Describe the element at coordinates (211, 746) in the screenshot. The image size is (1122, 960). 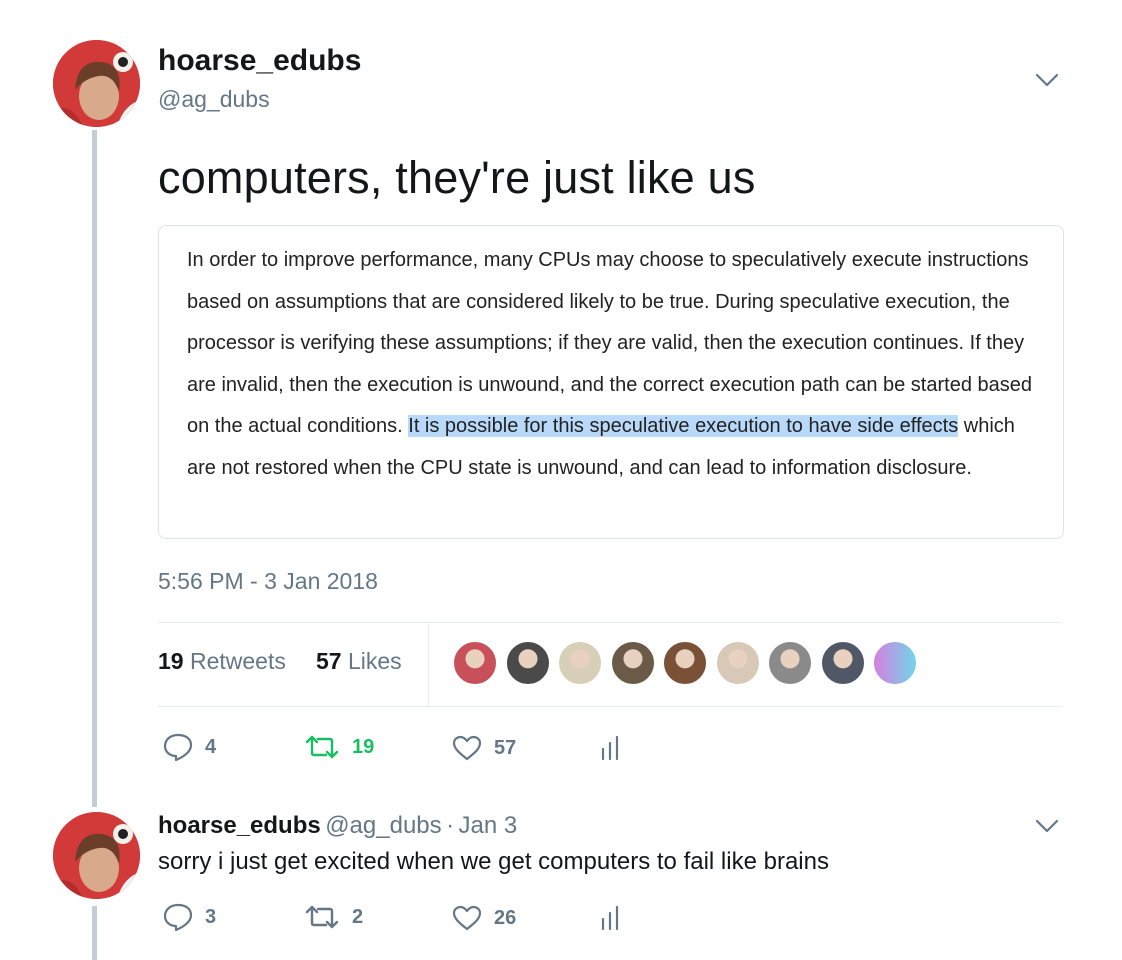
I see `reply-count: 4` at that location.